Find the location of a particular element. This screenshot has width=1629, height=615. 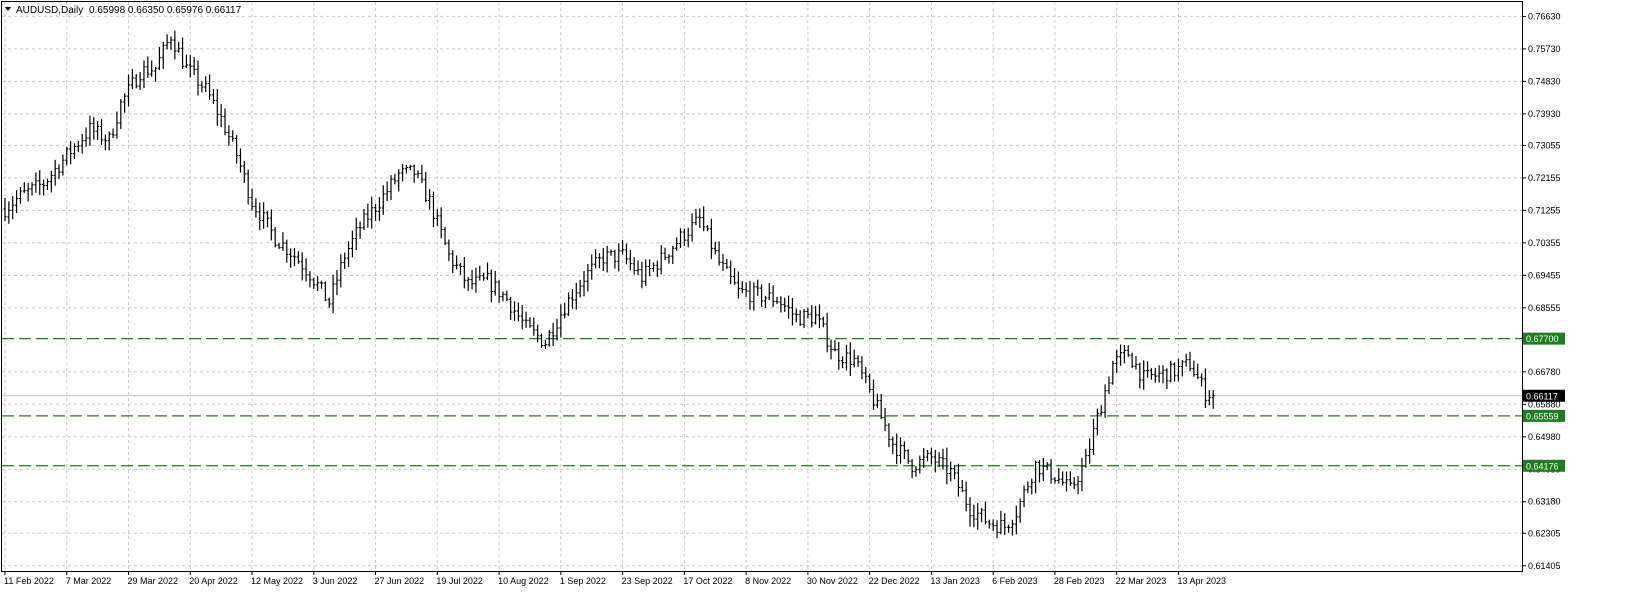

x-tick-label: 3 Jun 2022 is located at coordinates (335, 581).